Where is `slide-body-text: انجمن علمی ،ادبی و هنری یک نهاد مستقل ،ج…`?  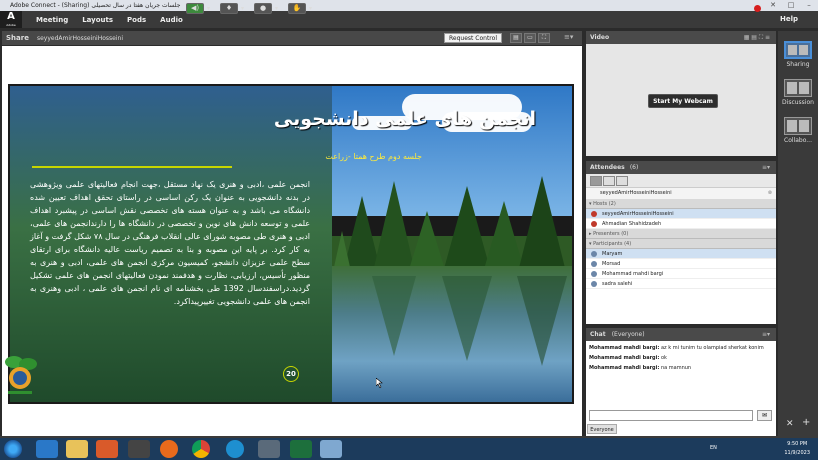 slide-body-text: انجمن علمی ،ادبی و هنری یک نهاد مستقل ،ج… is located at coordinates (170, 243).